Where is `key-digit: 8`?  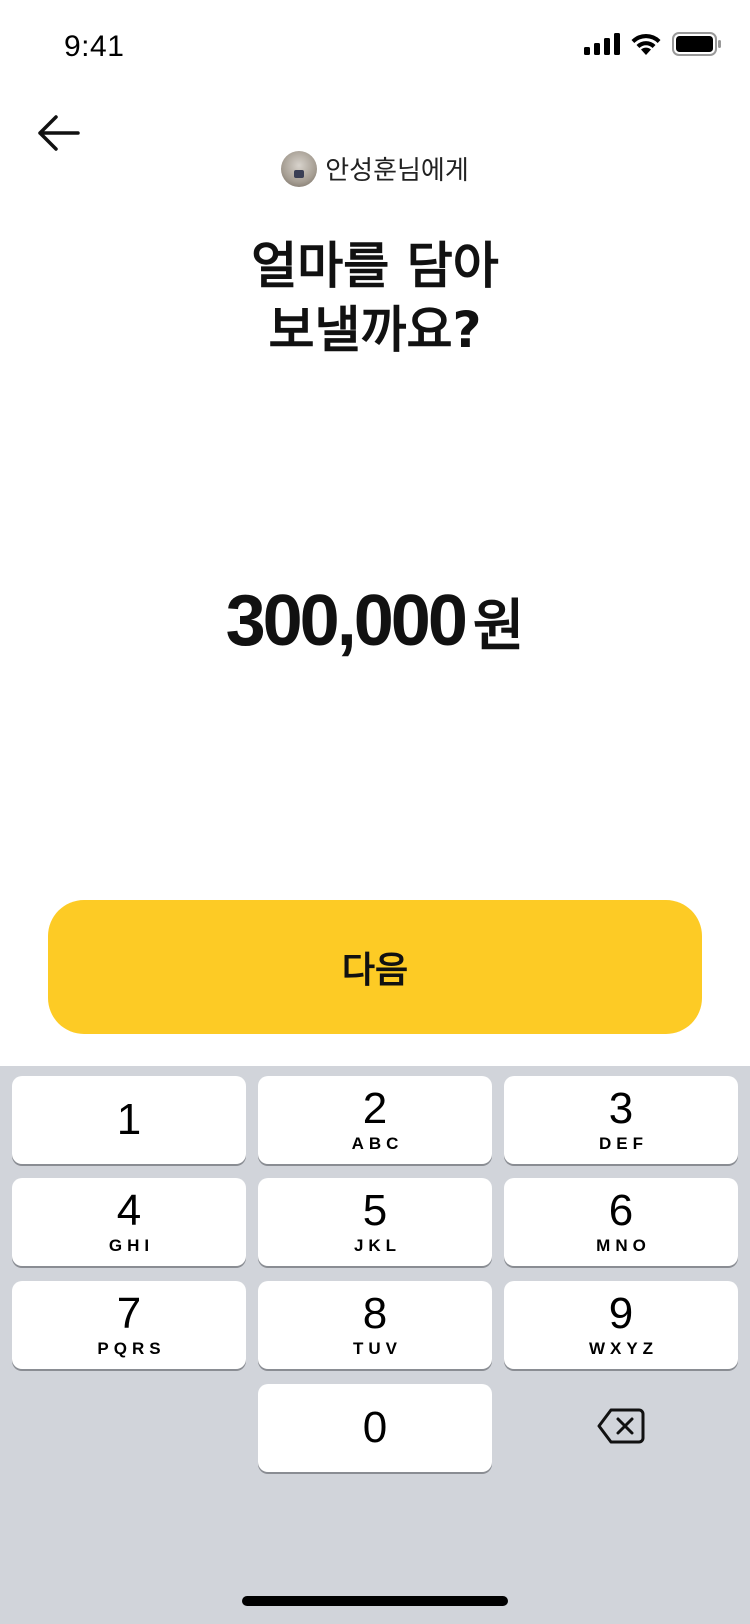
key-digit: 8 is located at coordinates (375, 1313).